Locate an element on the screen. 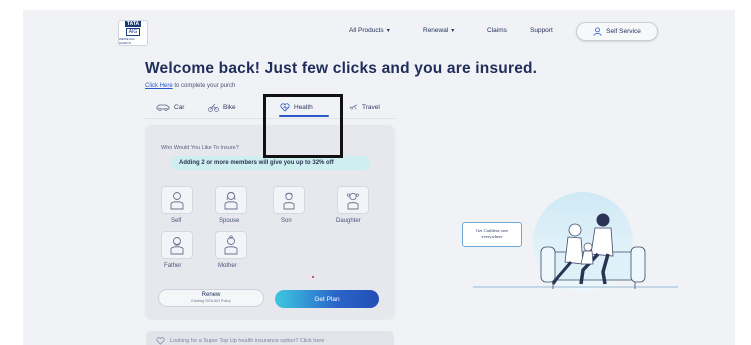 The width and height of the screenshot is (751, 345). tata-aig-logo: TATA AIG WE'RE AIG ALWAYS is located at coordinates (133, 33).